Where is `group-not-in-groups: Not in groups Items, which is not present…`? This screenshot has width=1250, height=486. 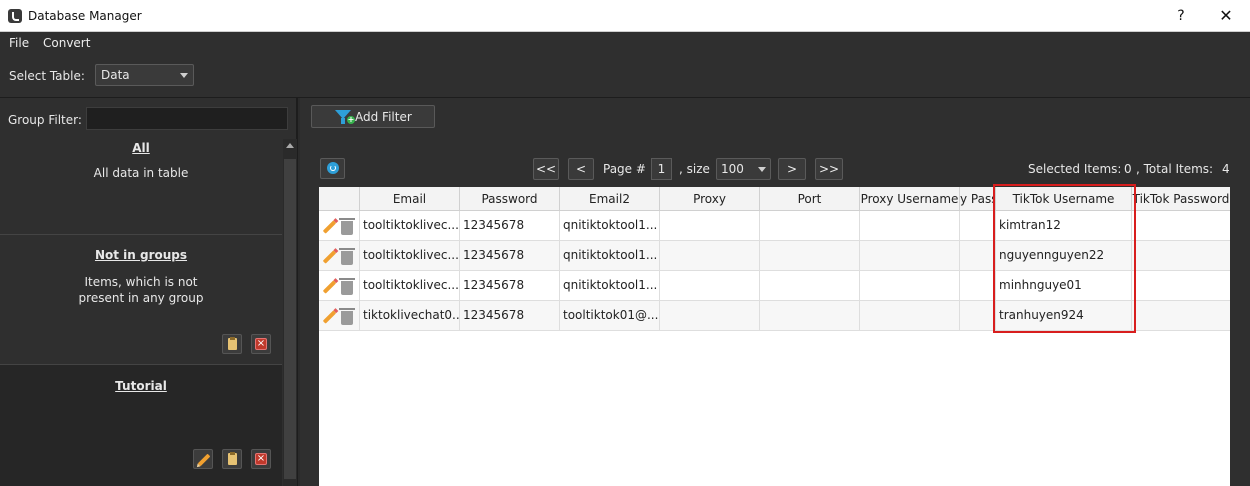
group-not-in-groups: Not in groups Items, which is not present… is located at coordinates (141, 300).